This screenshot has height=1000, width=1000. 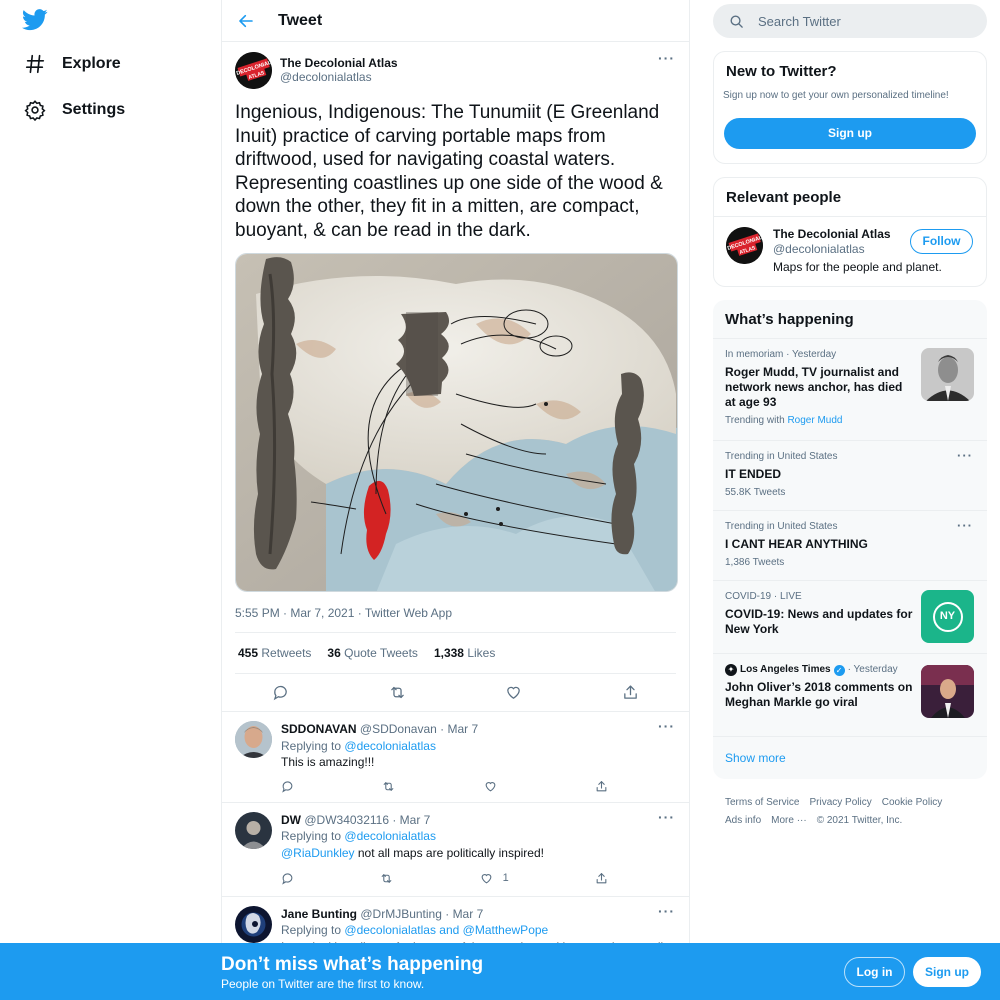 I want to click on footer-link: More ···, so click(x=789, y=820).